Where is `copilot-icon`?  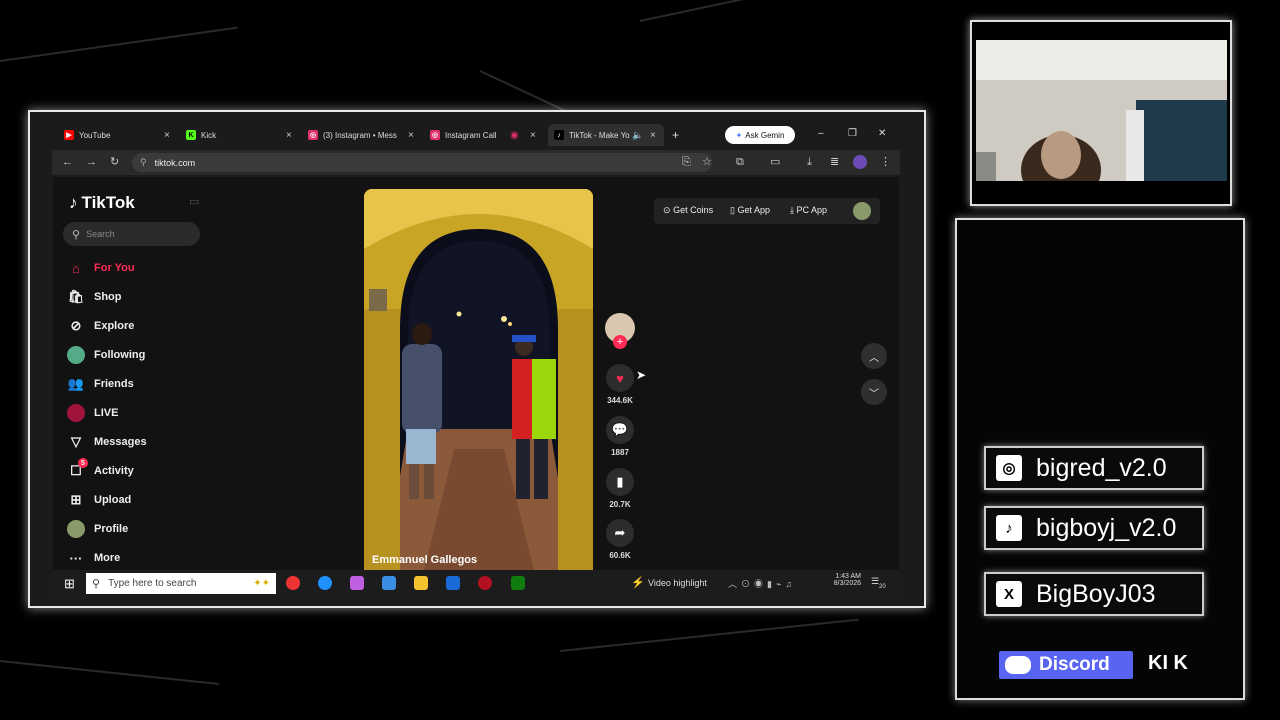 copilot-icon is located at coordinates (357, 583).